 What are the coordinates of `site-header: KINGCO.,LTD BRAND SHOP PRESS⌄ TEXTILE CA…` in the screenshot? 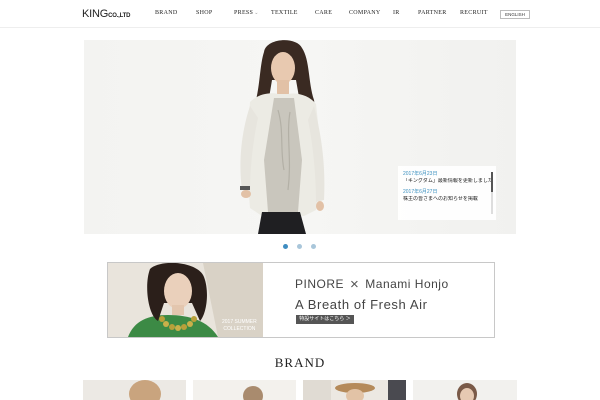 It's located at (300, 14).